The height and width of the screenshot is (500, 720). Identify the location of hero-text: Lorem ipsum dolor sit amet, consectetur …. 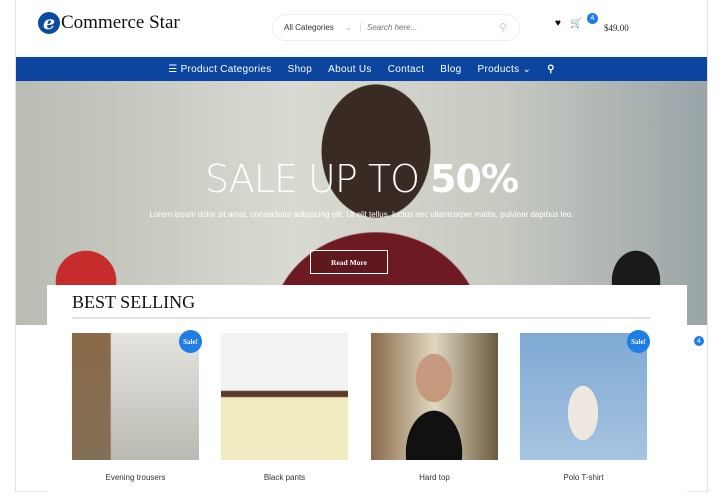
(361, 214).